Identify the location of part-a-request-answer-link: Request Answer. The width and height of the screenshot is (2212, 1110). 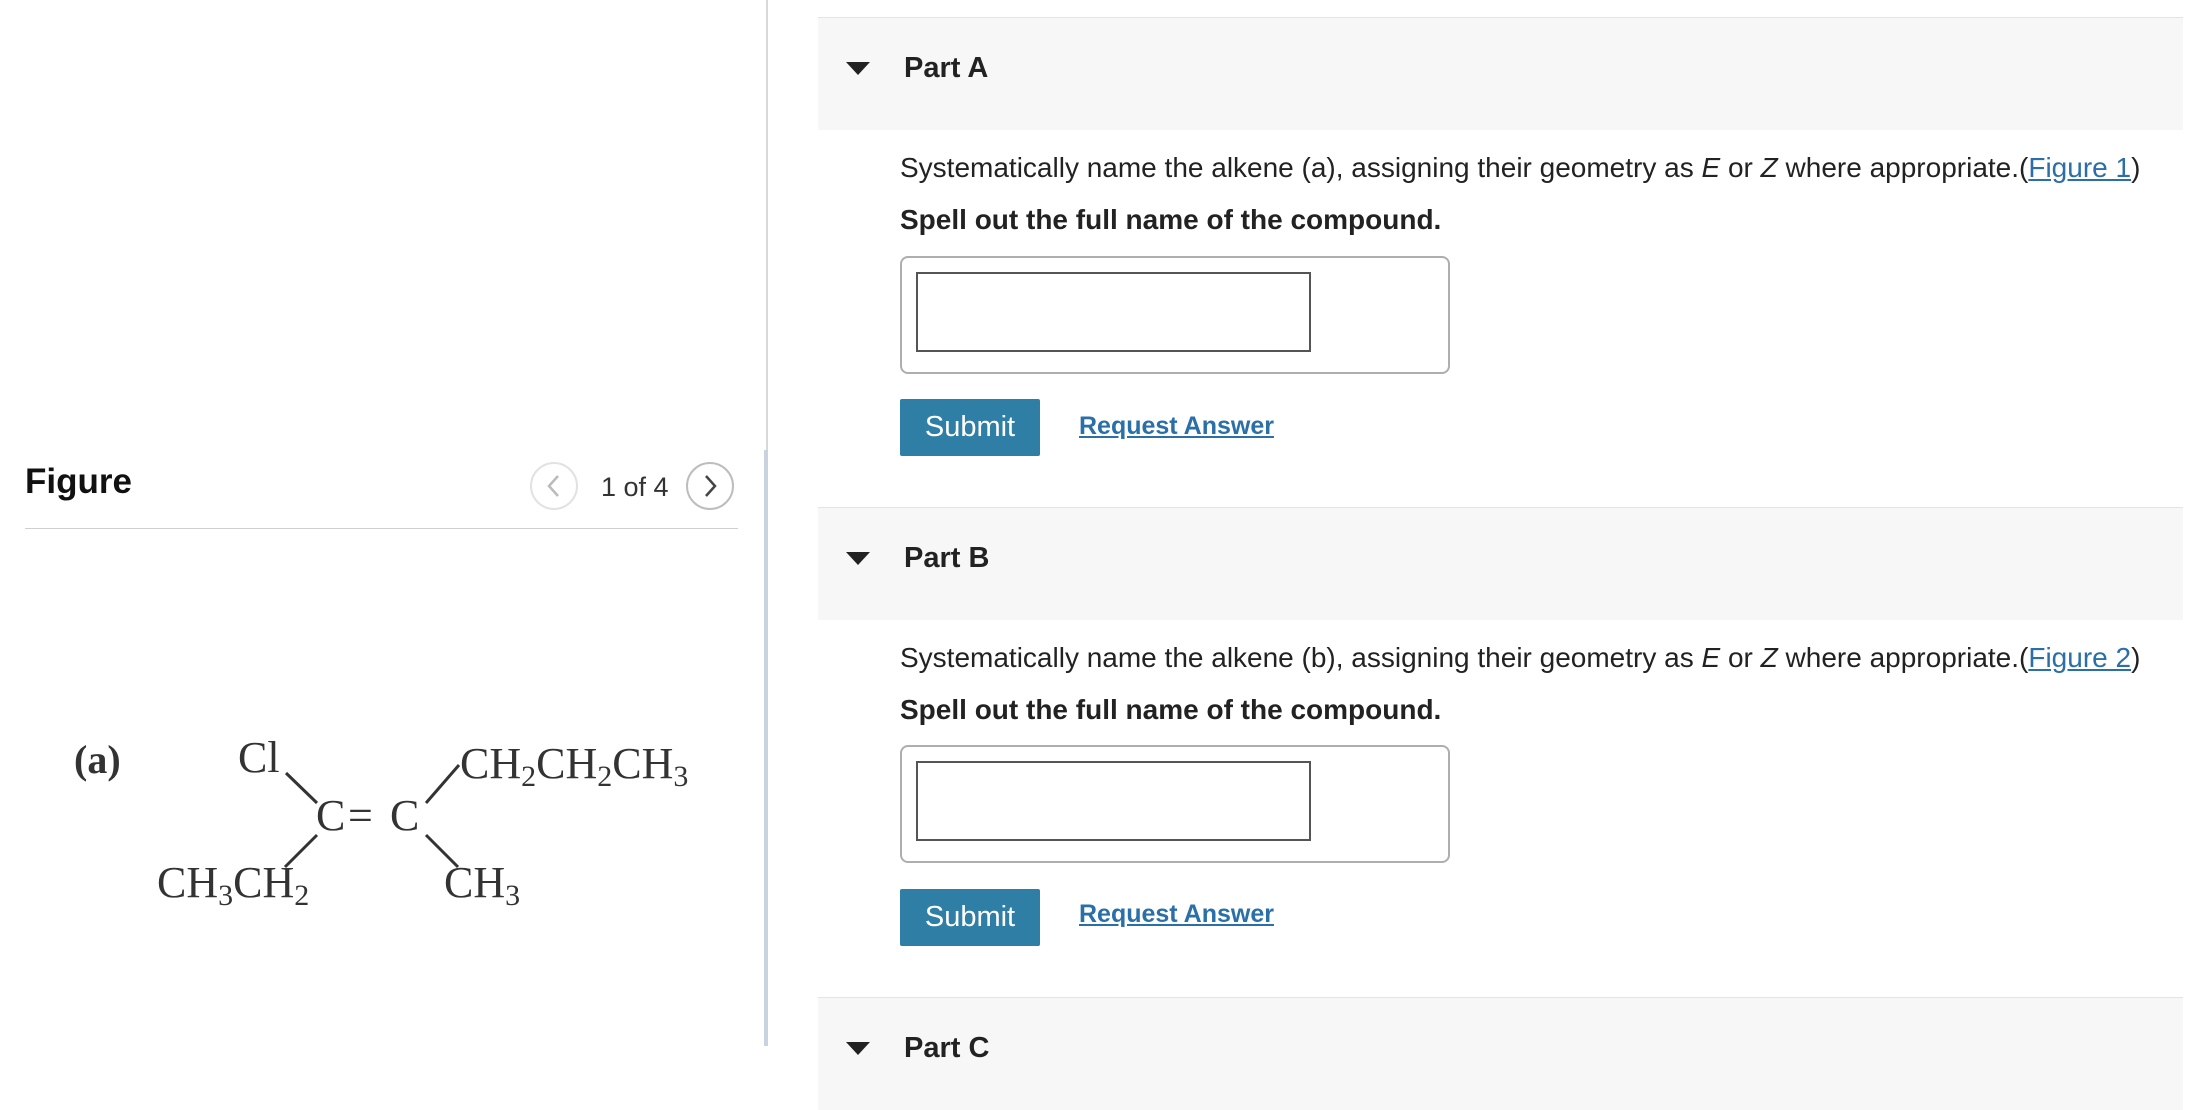
(1176, 426).